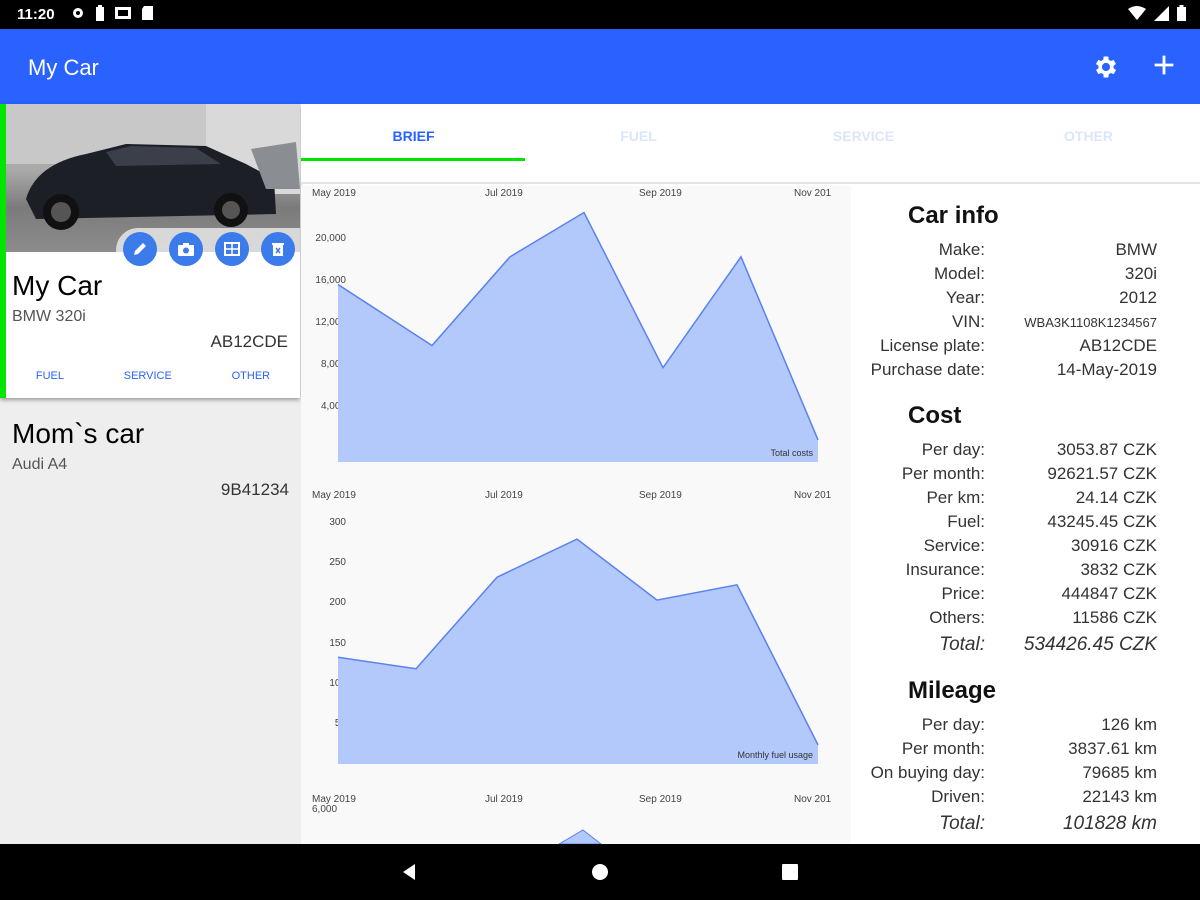 This screenshot has width=1200, height=900. I want to click on app-bar: My Car, so click(600, 66).